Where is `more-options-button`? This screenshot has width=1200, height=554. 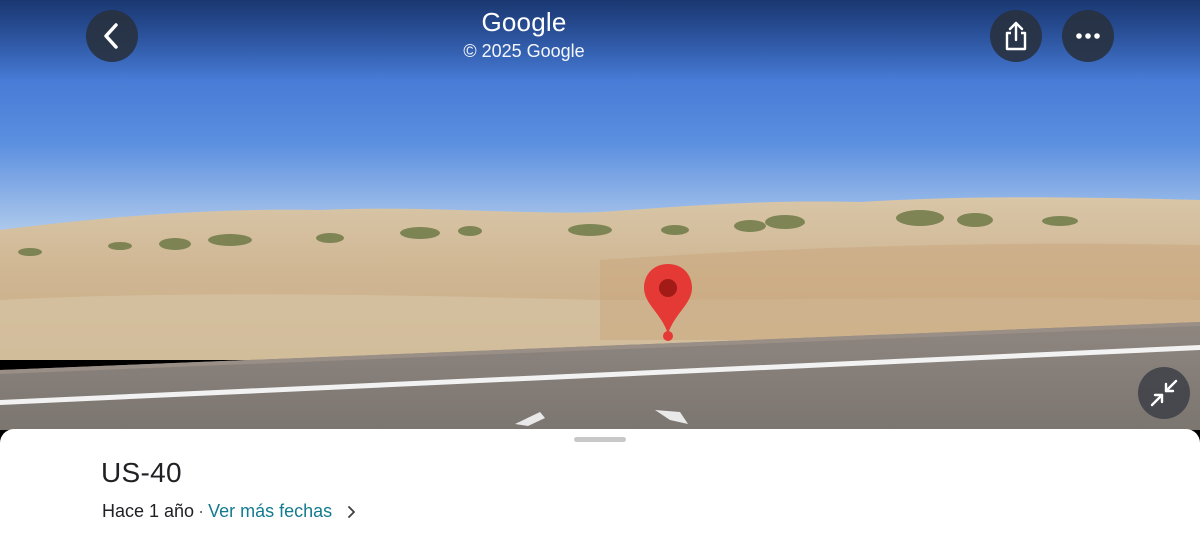 more-options-button is located at coordinates (1088, 36).